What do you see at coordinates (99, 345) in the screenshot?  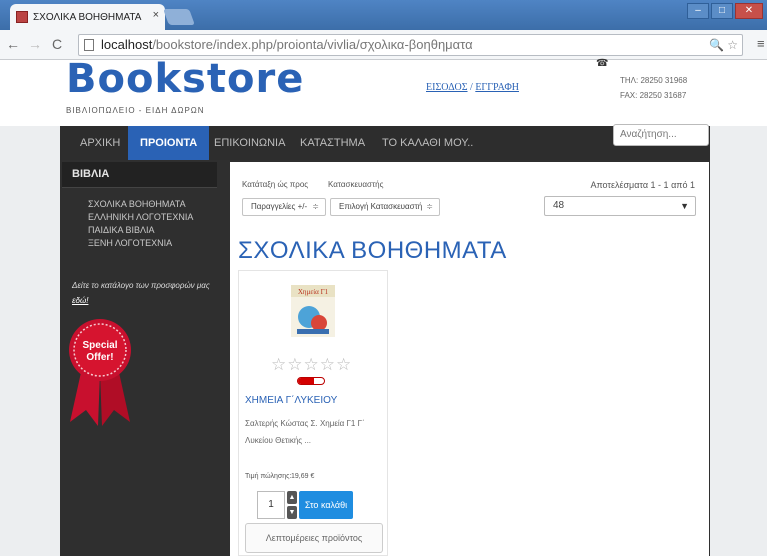 I see `badge-line-1: Special` at bounding box center [99, 345].